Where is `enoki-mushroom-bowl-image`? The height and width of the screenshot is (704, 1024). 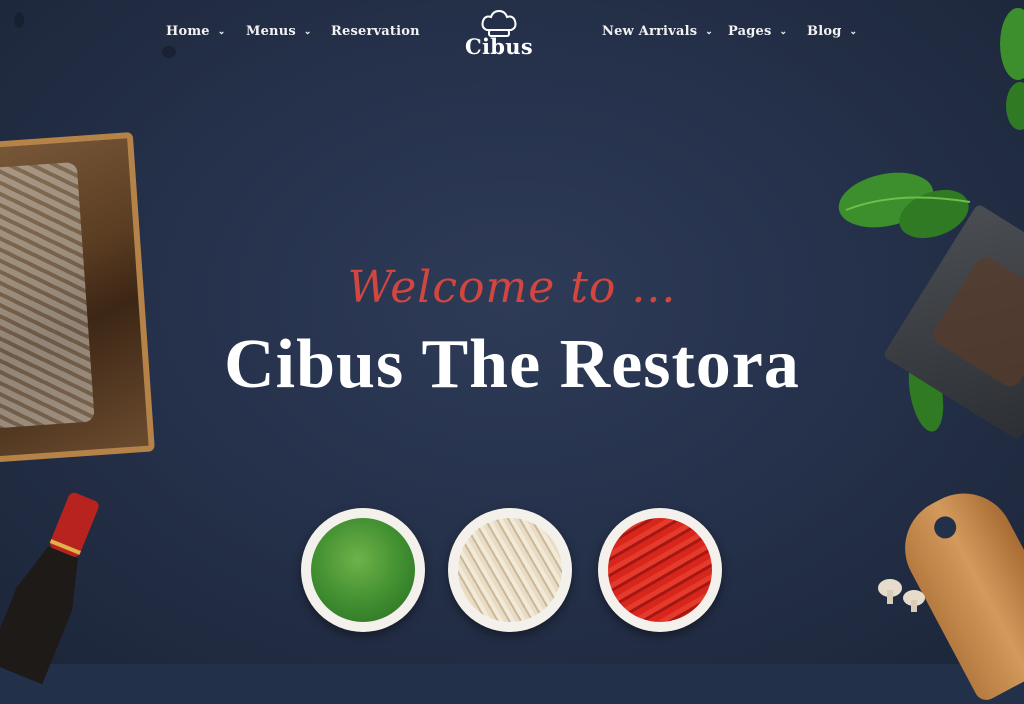
enoki-mushroom-bowl-image is located at coordinates (510, 570).